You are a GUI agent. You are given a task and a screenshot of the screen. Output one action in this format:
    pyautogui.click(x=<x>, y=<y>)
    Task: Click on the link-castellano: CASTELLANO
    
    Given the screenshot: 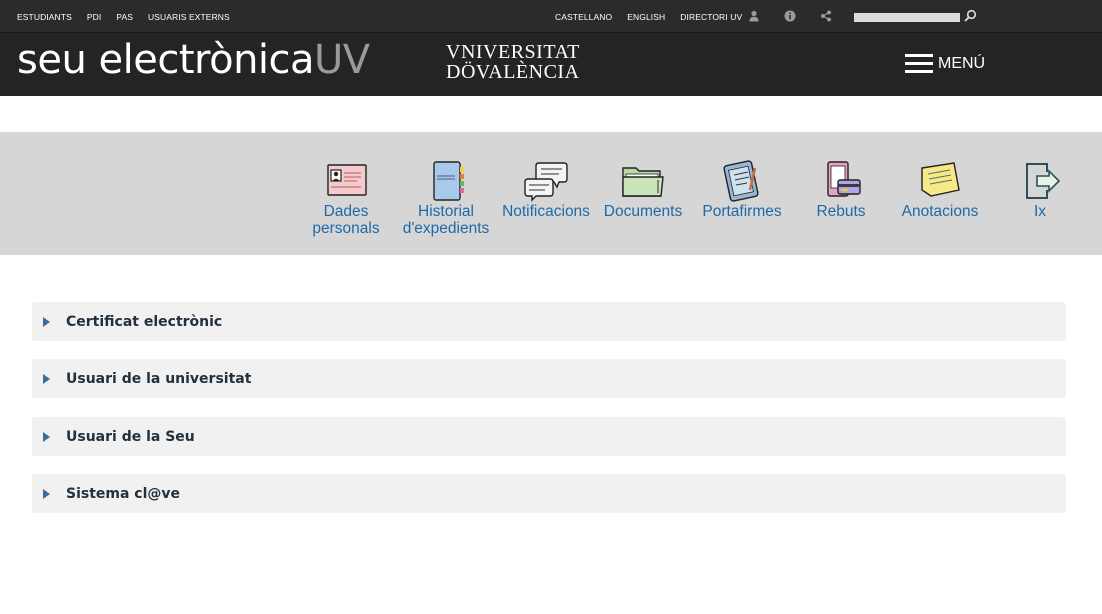 What is the action you would take?
    pyautogui.click(x=583, y=17)
    